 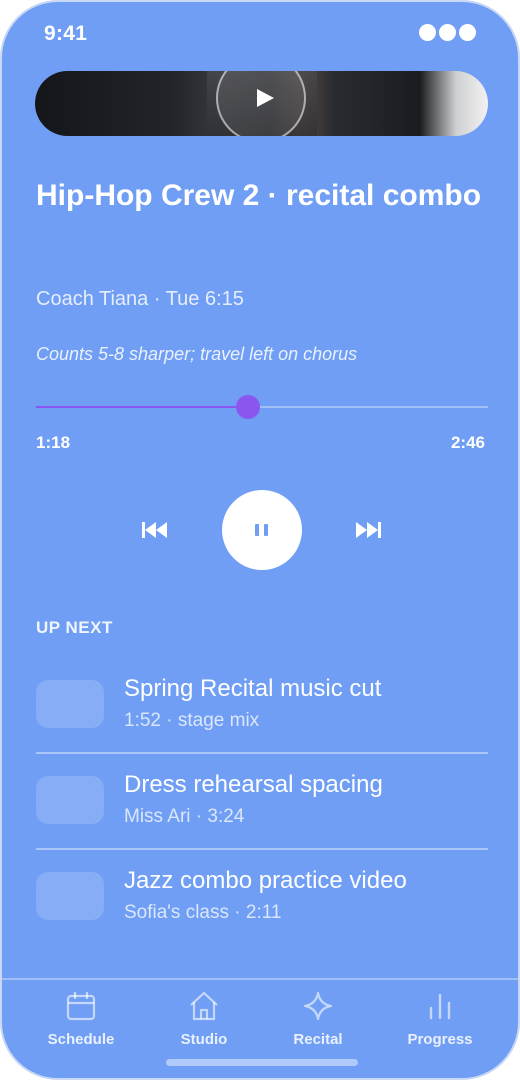 What do you see at coordinates (440, 1006) in the screenshot?
I see `bar-chart-icon` at bounding box center [440, 1006].